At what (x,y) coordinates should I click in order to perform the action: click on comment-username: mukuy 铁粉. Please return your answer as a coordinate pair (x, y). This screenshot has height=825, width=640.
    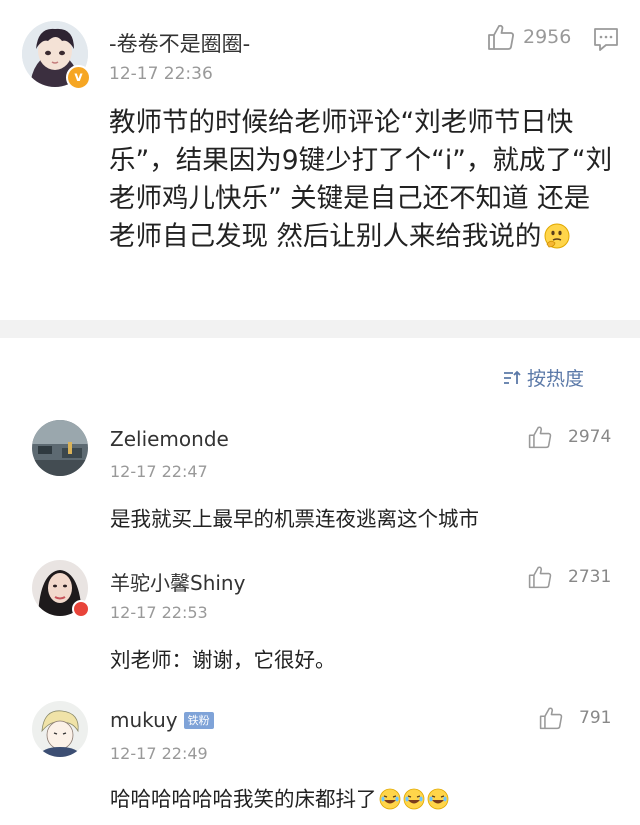
    Looking at the image, I should click on (162, 720).